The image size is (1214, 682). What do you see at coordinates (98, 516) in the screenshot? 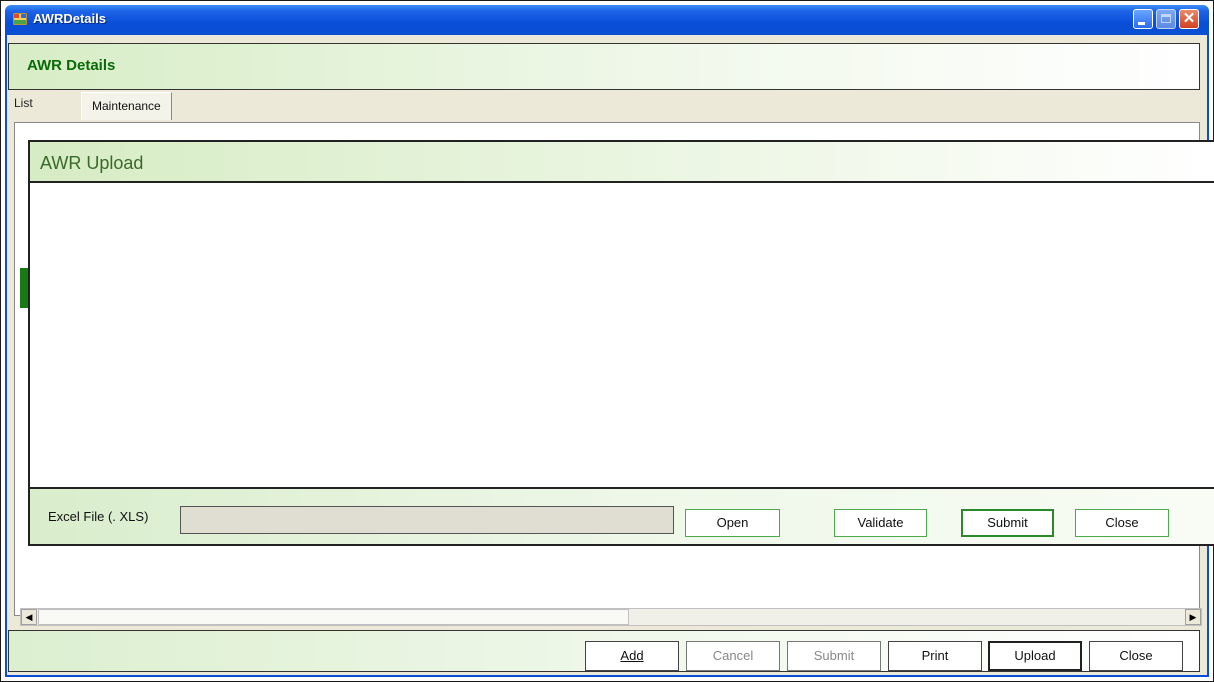
I see `excel-file-label: Excel File (. XLS)` at bounding box center [98, 516].